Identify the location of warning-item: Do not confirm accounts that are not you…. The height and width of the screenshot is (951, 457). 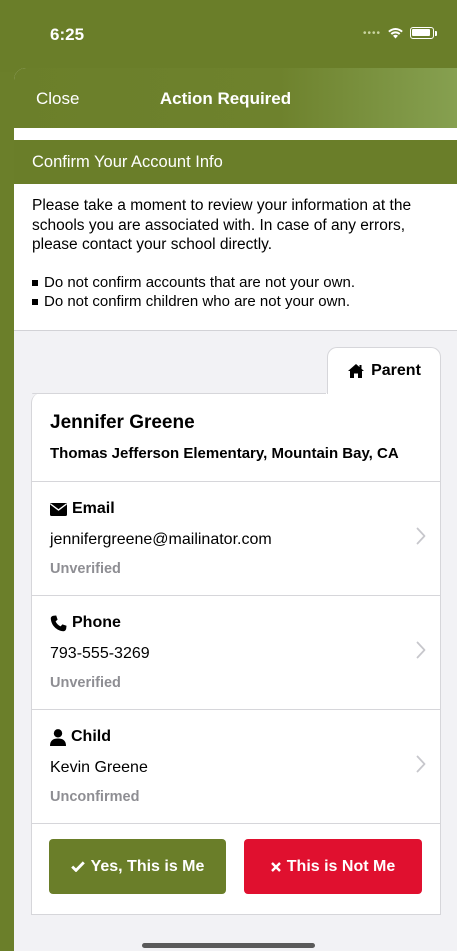
(235, 283).